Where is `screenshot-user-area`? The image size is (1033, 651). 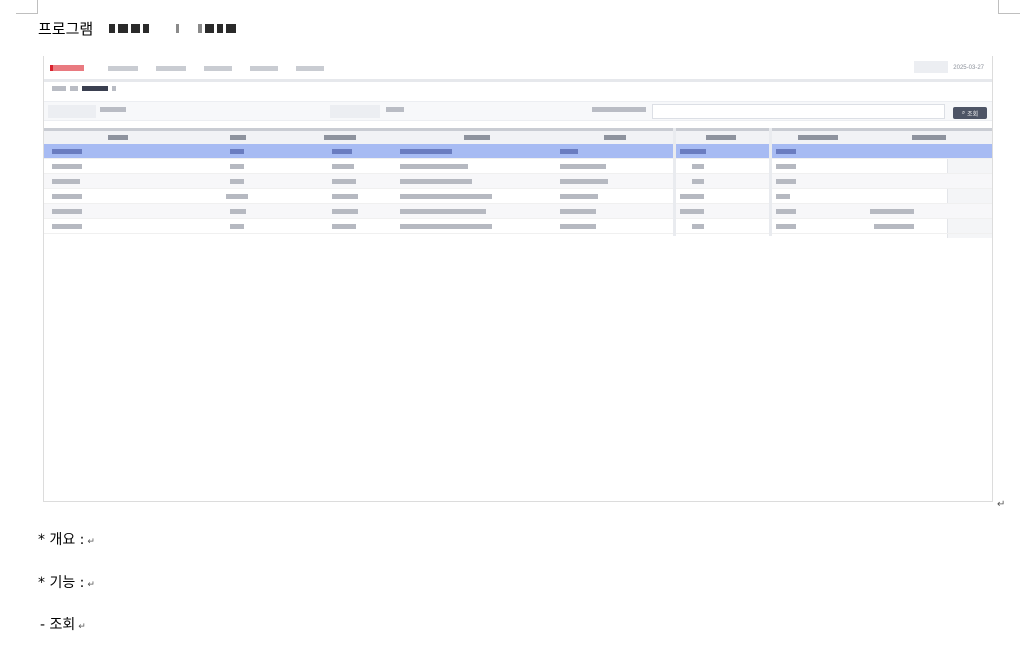 screenshot-user-area is located at coordinates (931, 67).